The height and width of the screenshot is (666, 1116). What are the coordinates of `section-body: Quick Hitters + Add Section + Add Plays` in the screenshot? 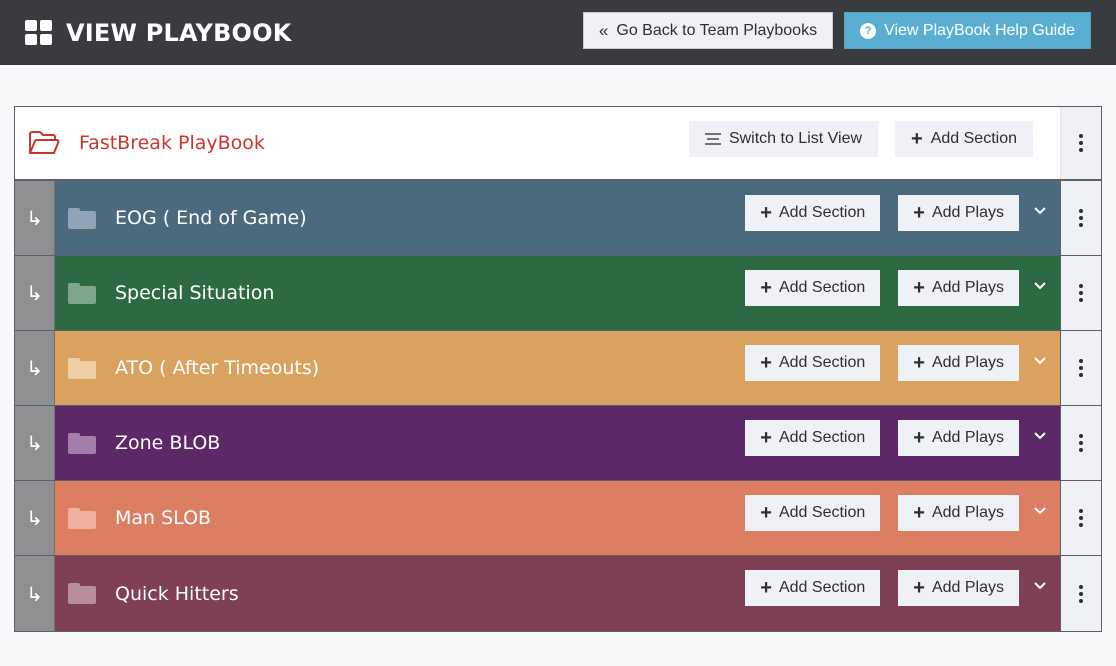 It's located at (557, 593).